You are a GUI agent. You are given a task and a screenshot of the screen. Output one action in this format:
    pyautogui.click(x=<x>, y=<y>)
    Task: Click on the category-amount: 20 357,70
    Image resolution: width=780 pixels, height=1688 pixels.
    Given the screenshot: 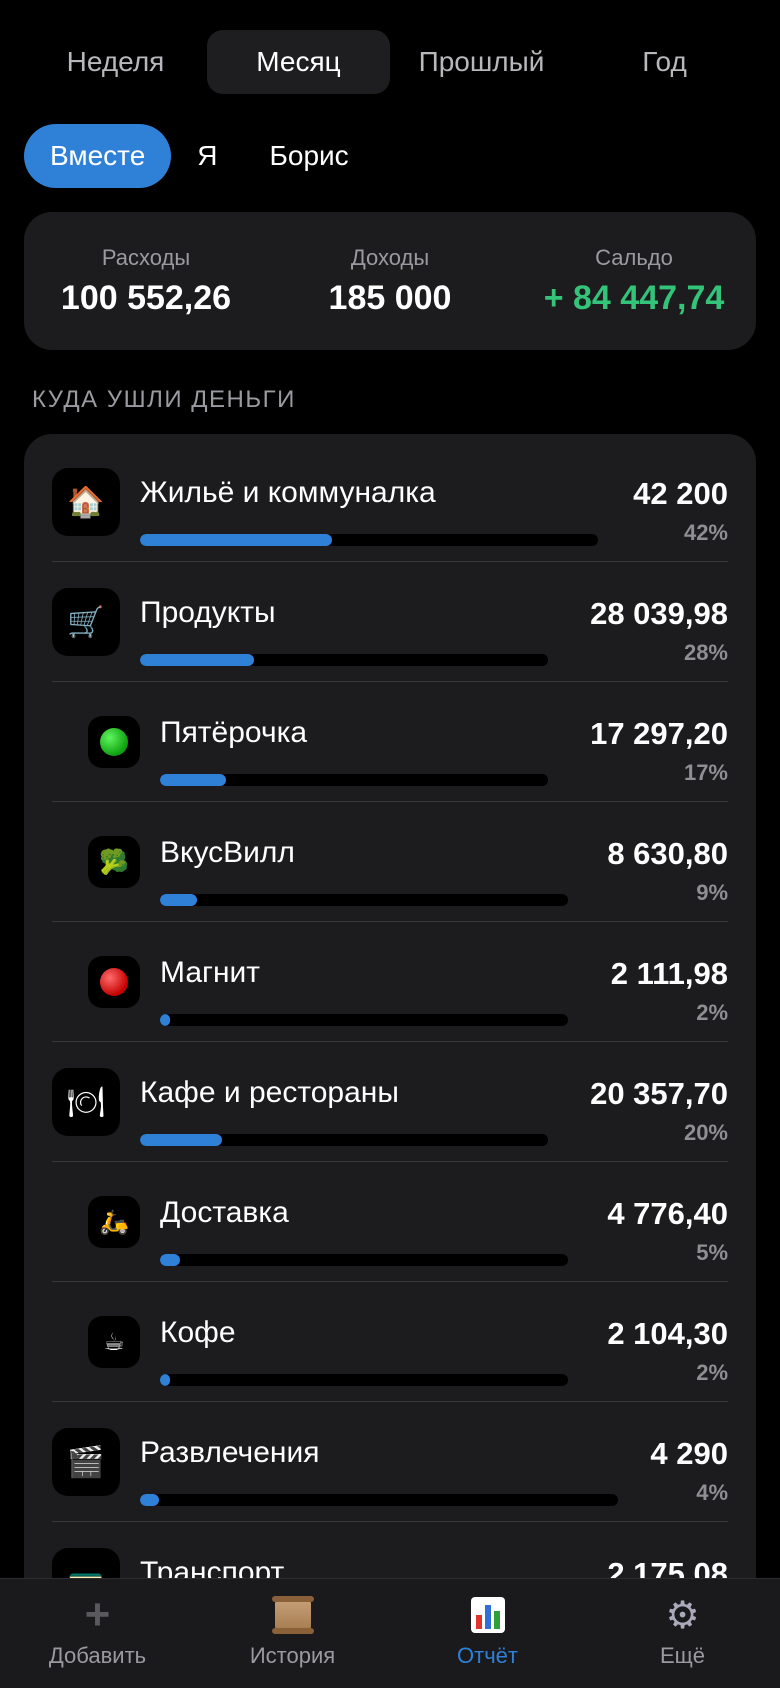 What is the action you would take?
    pyautogui.click(x=659, y=1093)
    